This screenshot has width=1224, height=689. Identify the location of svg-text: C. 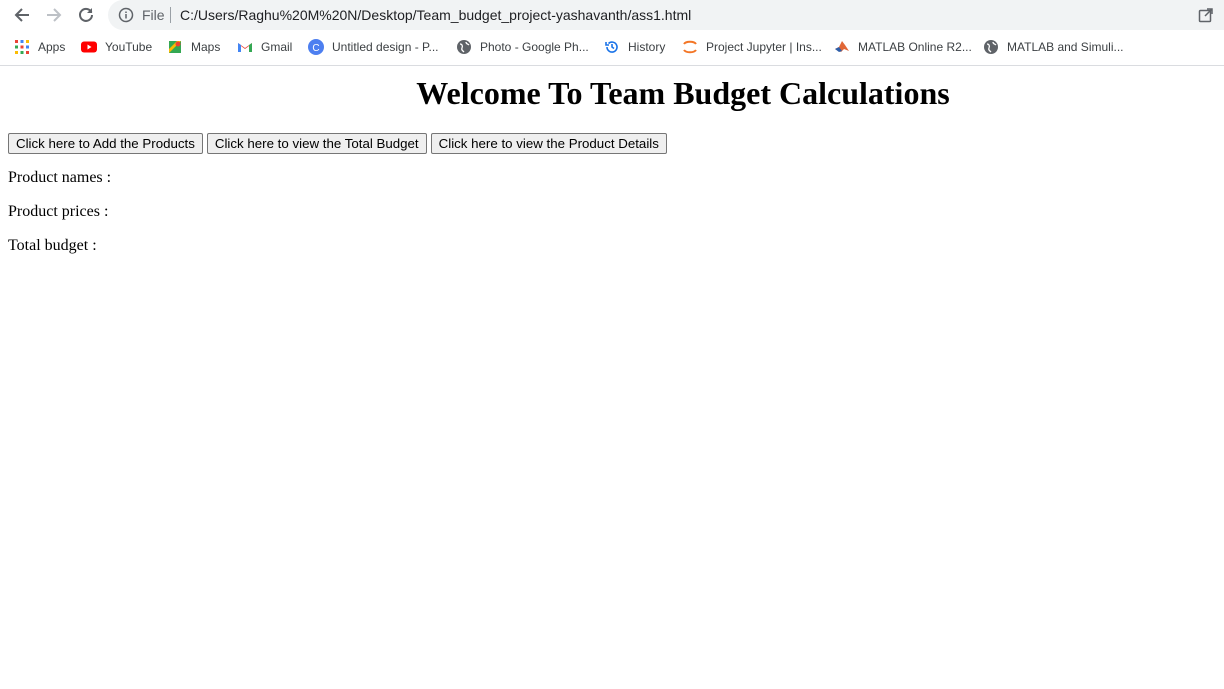
(315, 48).